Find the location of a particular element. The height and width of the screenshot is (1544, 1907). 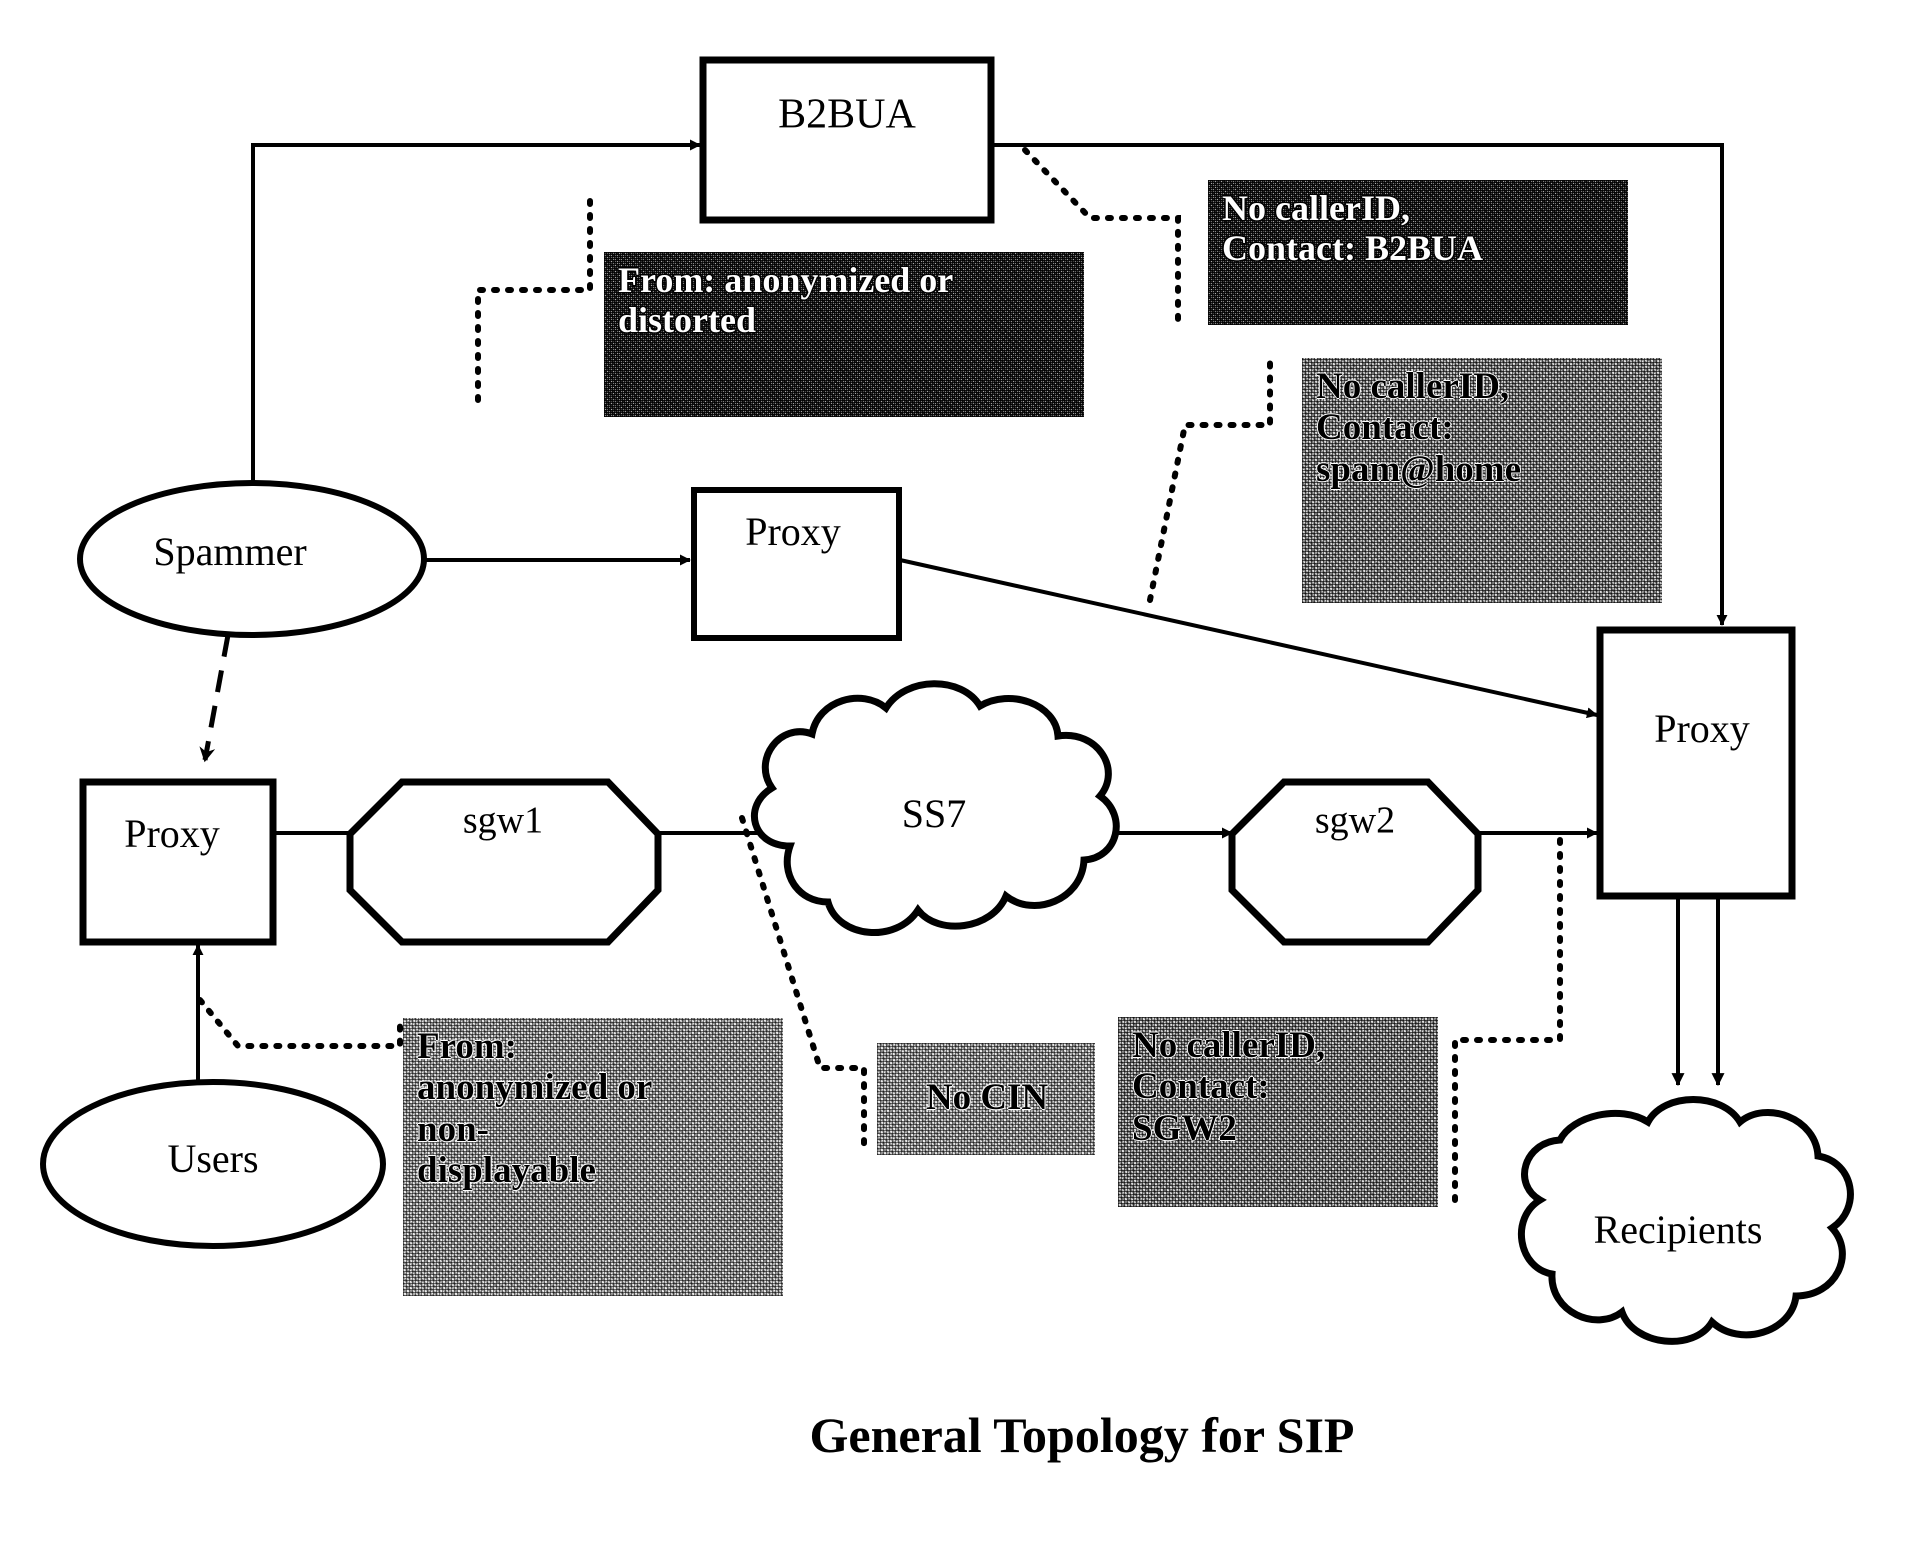

node-b2bua: B2BUA is located at coordinates (847, 140).